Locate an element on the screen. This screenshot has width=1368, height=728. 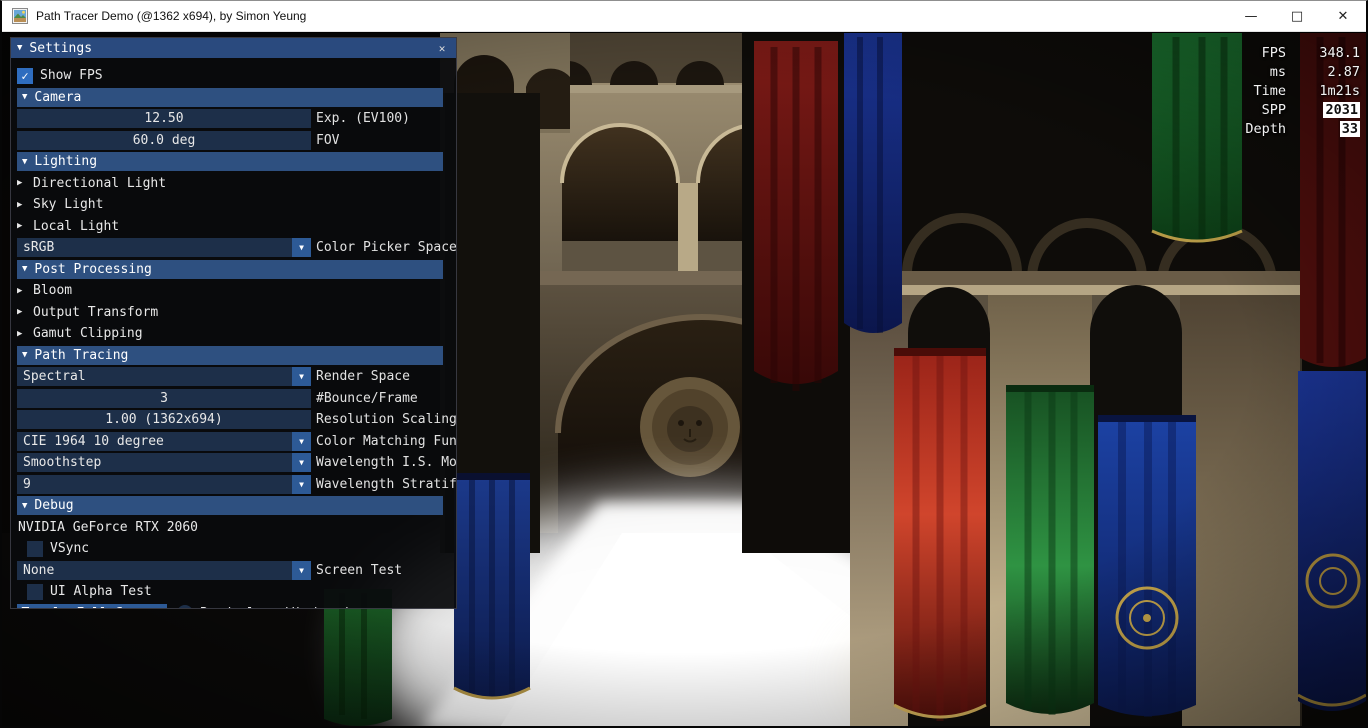
combo-value: None is located at coordinates (39, 570).